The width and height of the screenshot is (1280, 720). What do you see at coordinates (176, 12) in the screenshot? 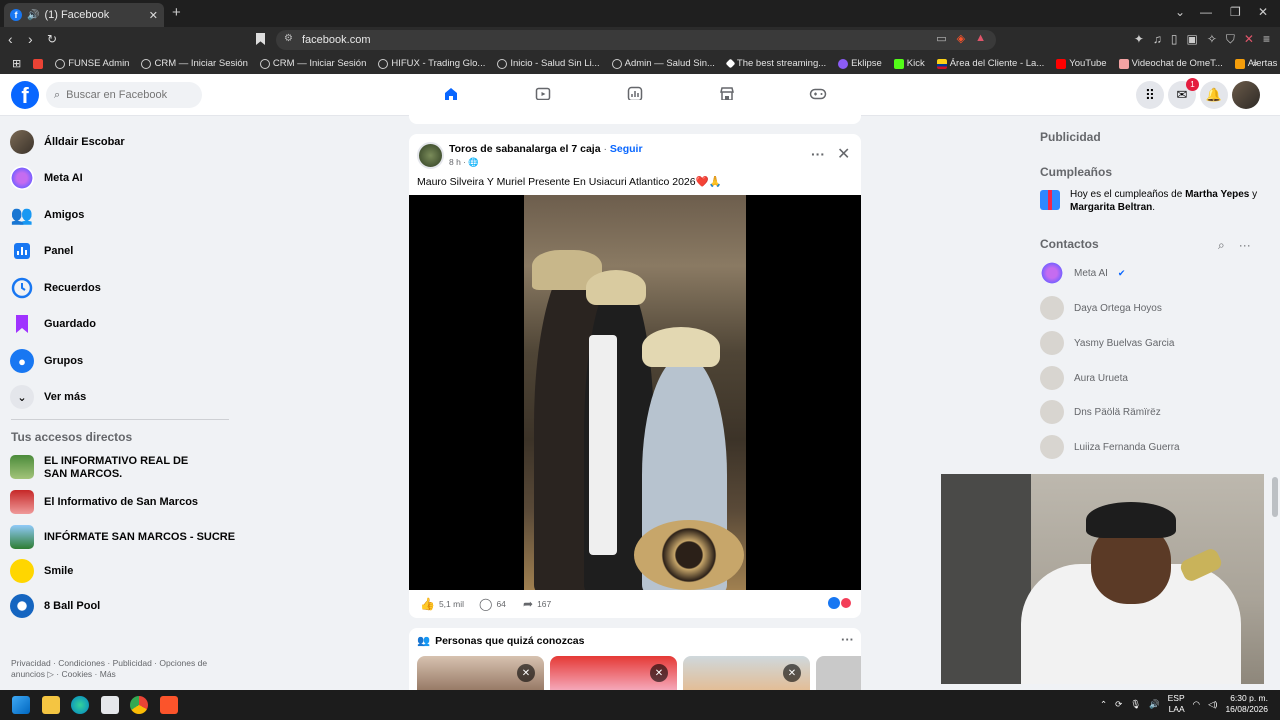
I see `new-tab-button: +` at bounding box center [176, 12].